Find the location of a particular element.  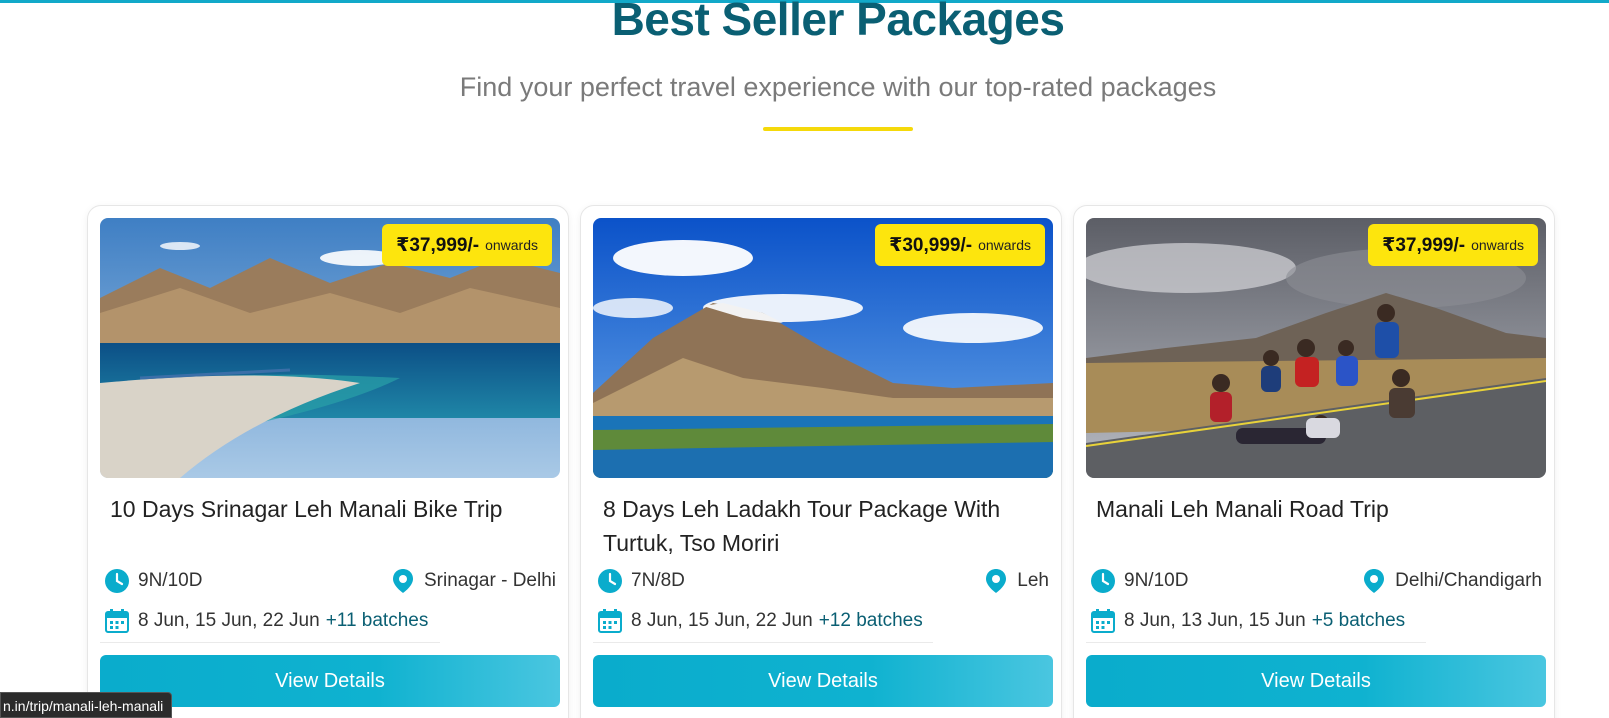

dates: 8 Jun, 15 Jun, 22 Jun +12 batches is located at coordinates (760, 621).